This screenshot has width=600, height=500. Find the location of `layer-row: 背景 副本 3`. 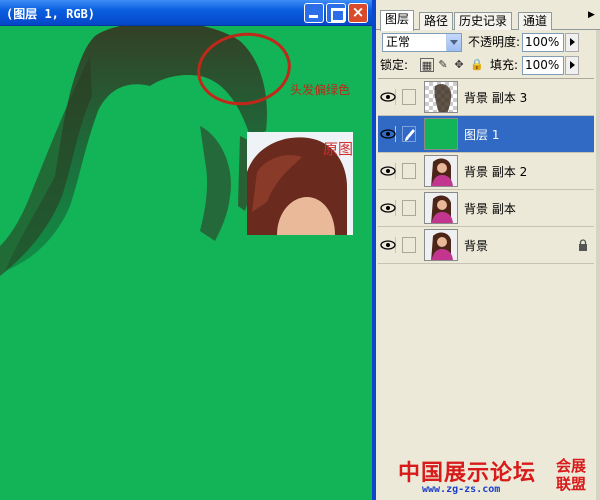

layer-row: 背景 副本 3 is located at coordinates (486, 97).